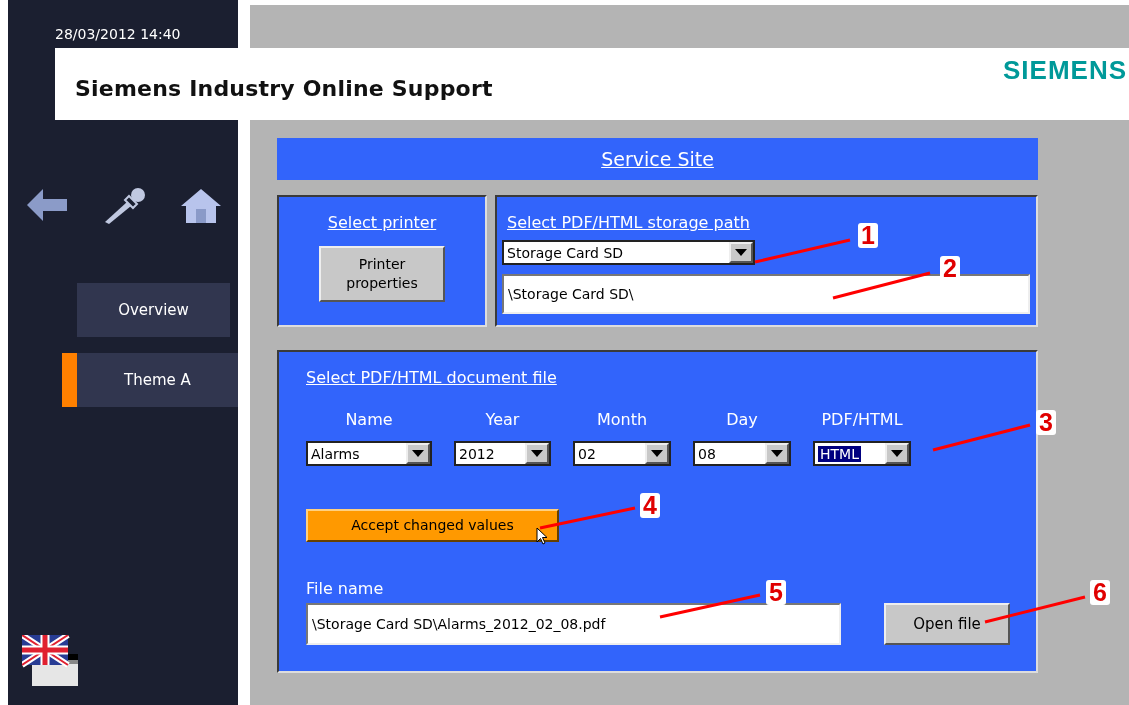 This screenshot has width=1129, height=705. Describe the element at coordinates (1100, 592) in the screenshot. I see `callout-number: 6` at that location.